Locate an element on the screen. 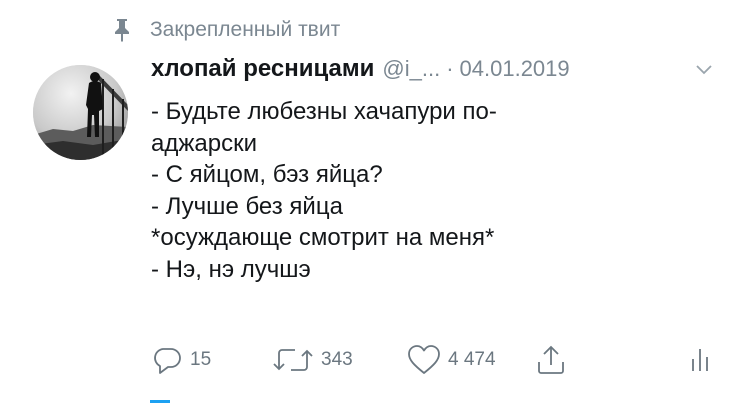 This screenshot has width=749, height=406. tweet-actions: 15 343 4 474 is located at coordinates (374, 360).